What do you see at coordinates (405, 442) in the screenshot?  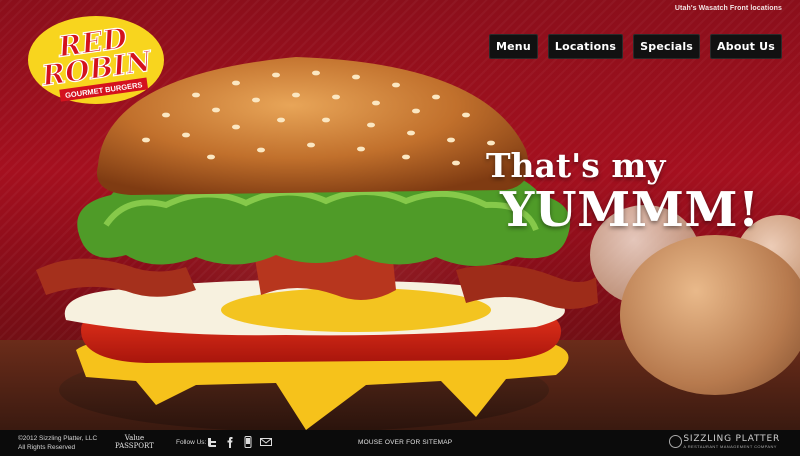 I see `sitemap-trigger: MOUSE OVER FOR SITEMAP` at bounding box center [405, 442].